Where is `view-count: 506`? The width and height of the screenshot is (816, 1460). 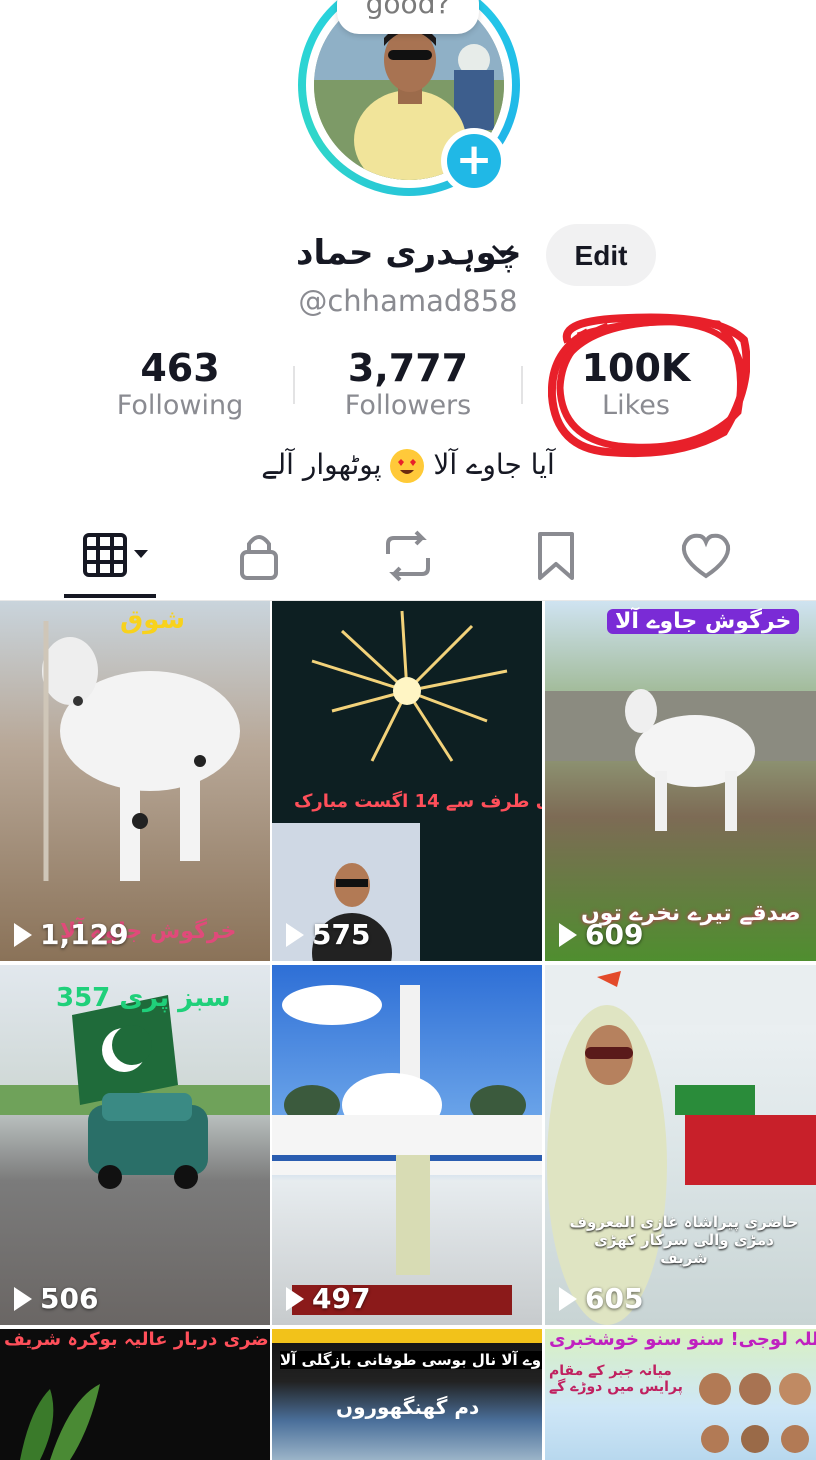
view-count: 506 is located at coordinates (56, 1298).